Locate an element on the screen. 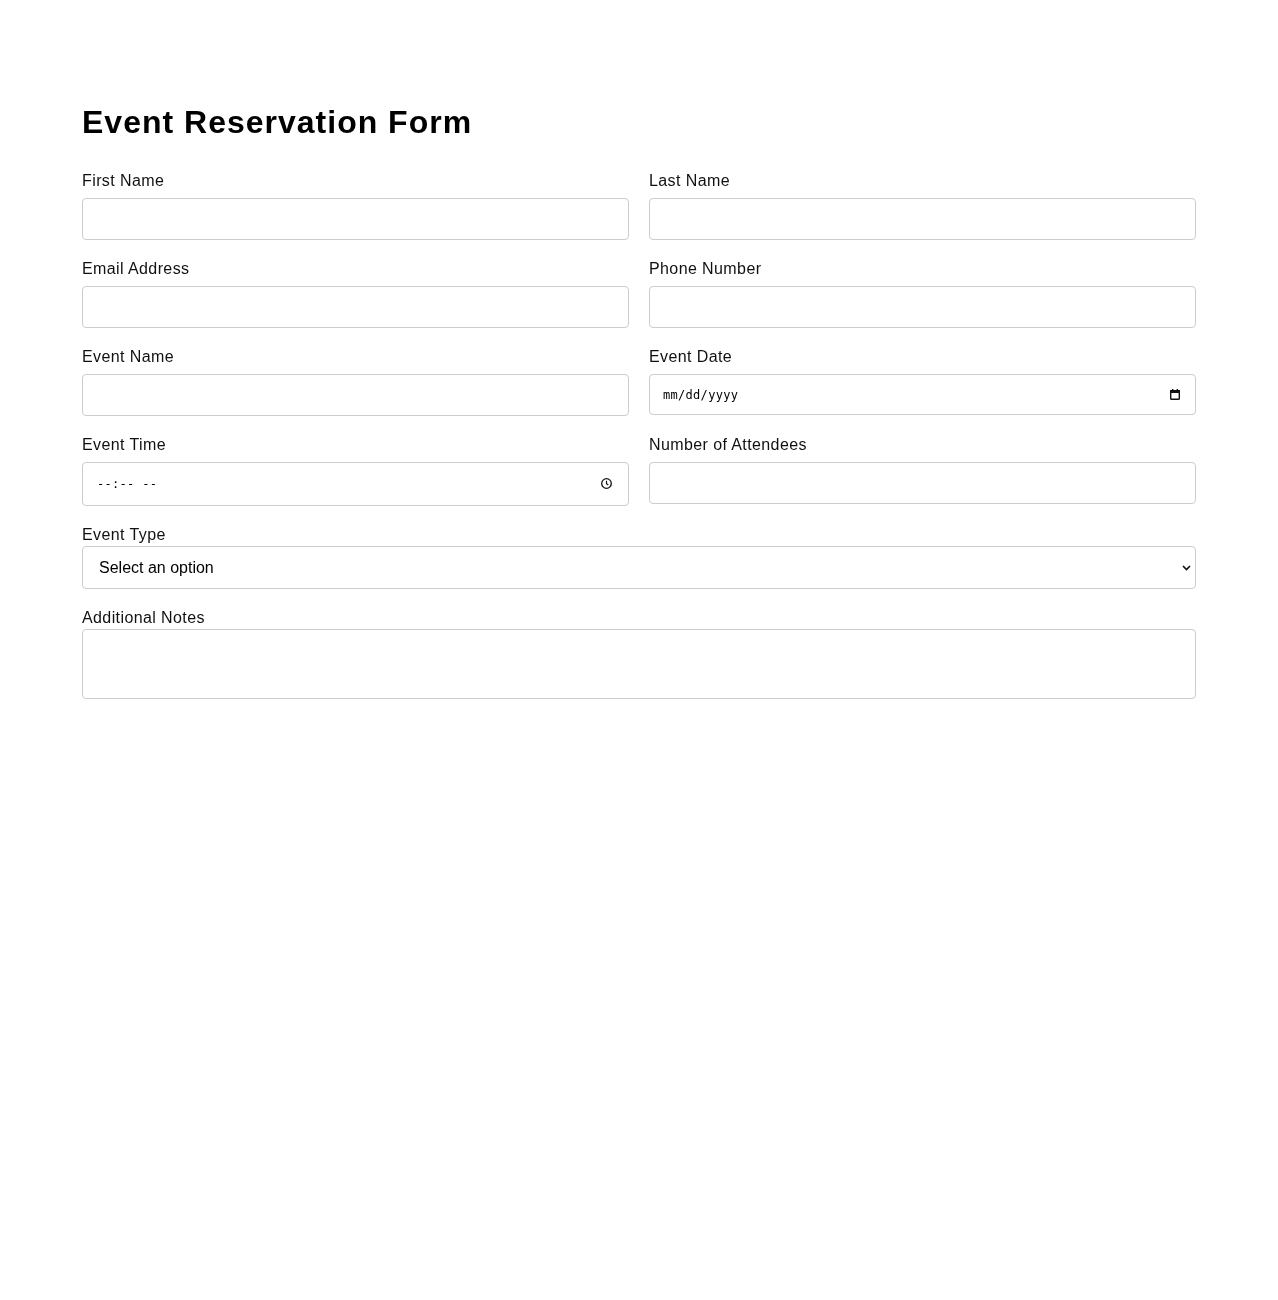  text-area is located at coordinates (639, 664).